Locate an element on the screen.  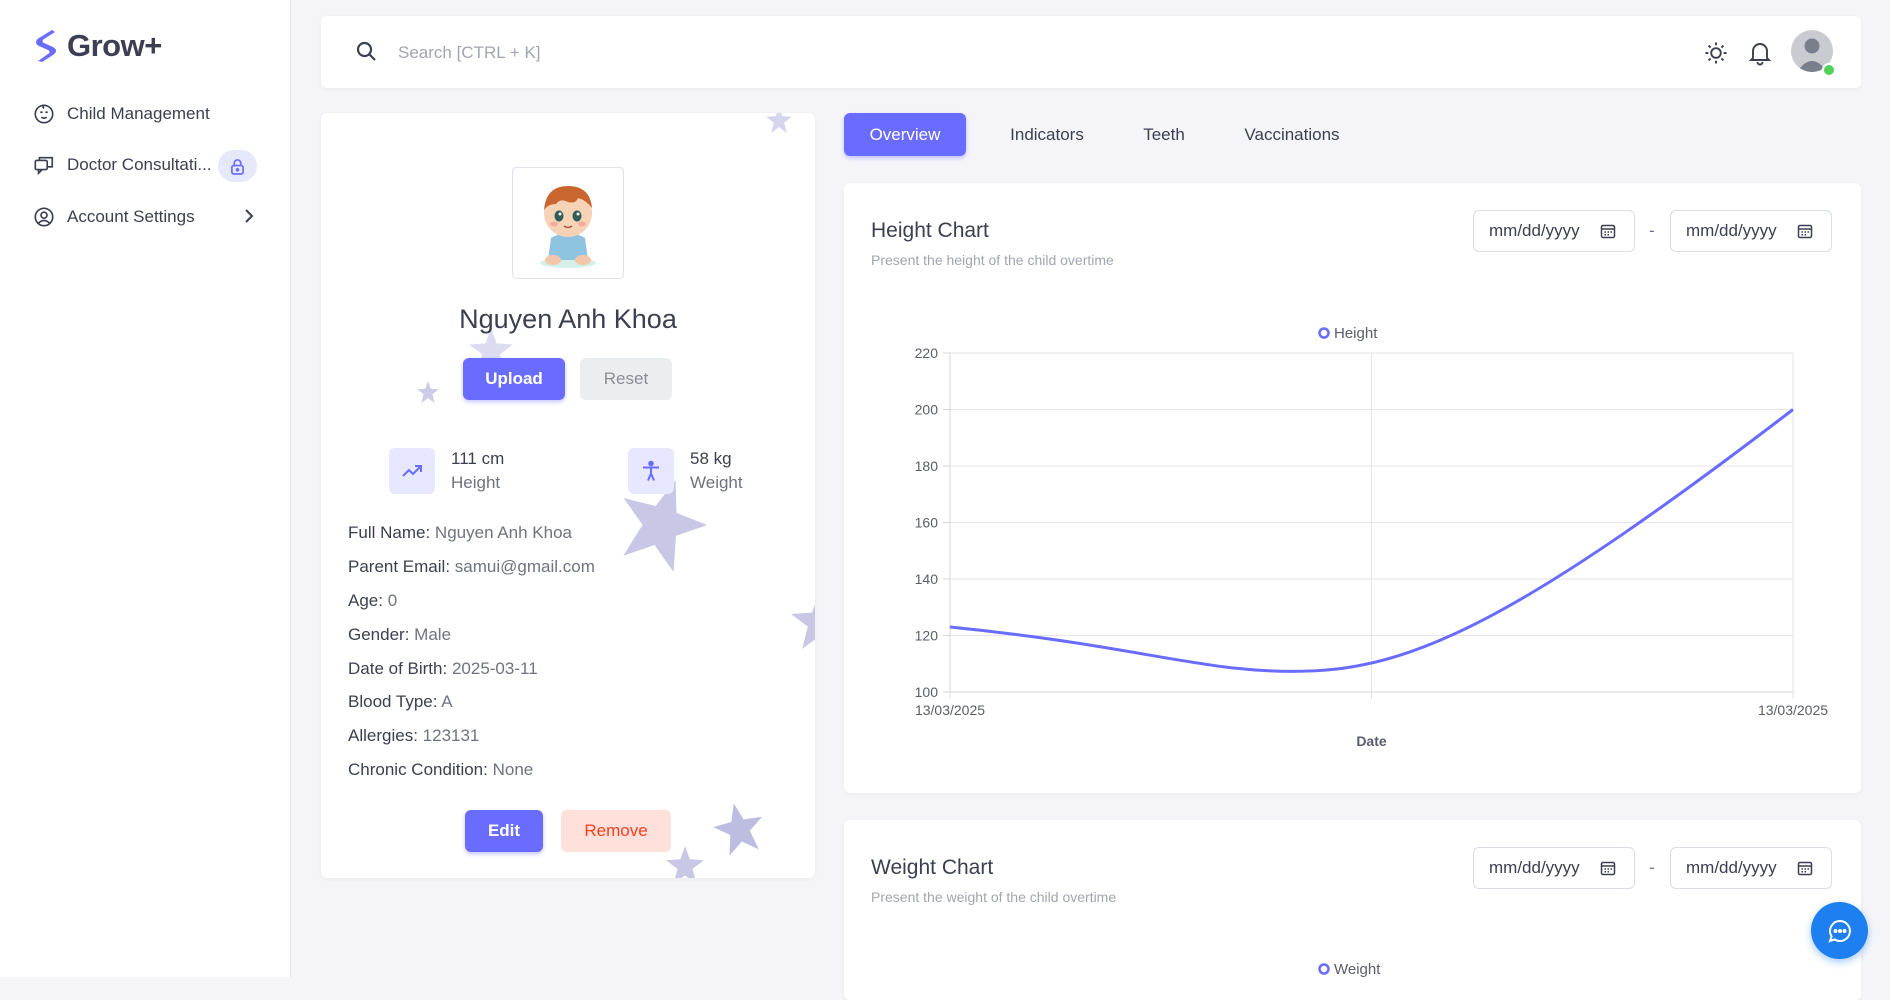
weight-value: 58 kg is located at coordinates (711, 458).